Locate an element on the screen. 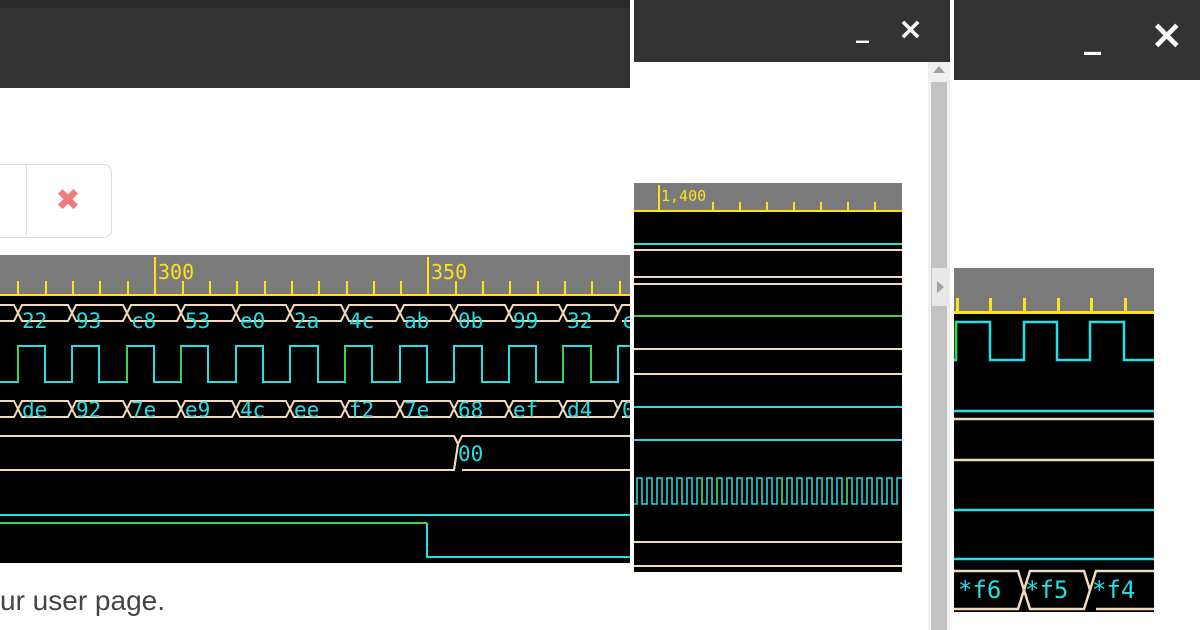 Image resolution: width=1200 pixels, height=630 pixels. bus-a-value: 2a is located at coordinates (307, 321).